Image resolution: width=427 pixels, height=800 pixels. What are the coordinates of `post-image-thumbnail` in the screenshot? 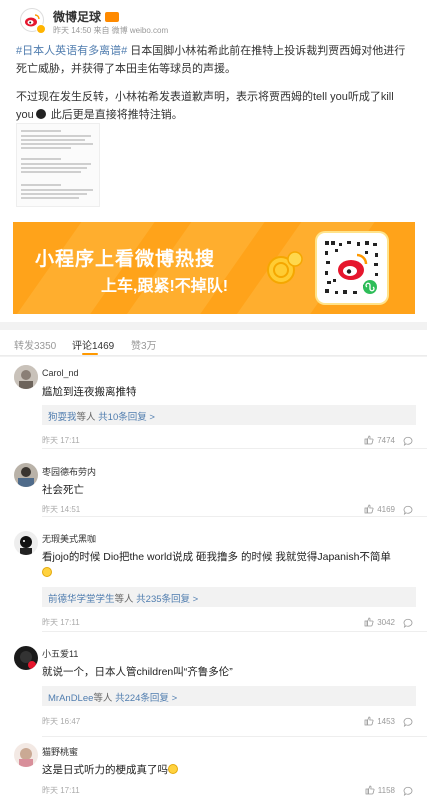 It's located at (58, 165).